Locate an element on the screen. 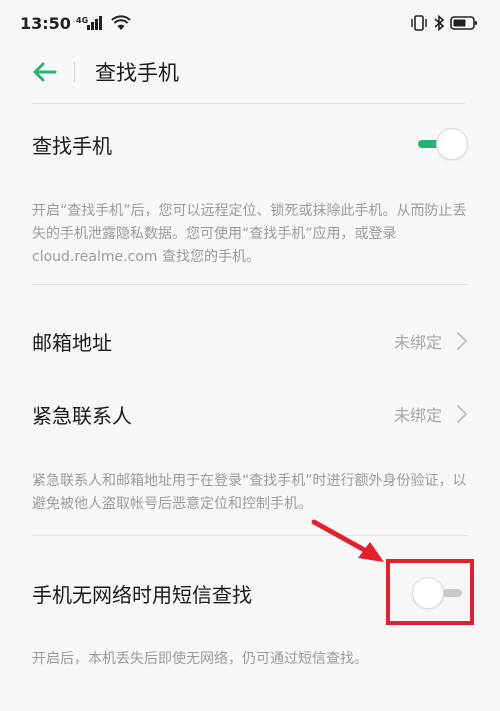 Image resolution: width=500 pixels, height=711 pixels. annotation-arrow is located at coordinates (347, 540).